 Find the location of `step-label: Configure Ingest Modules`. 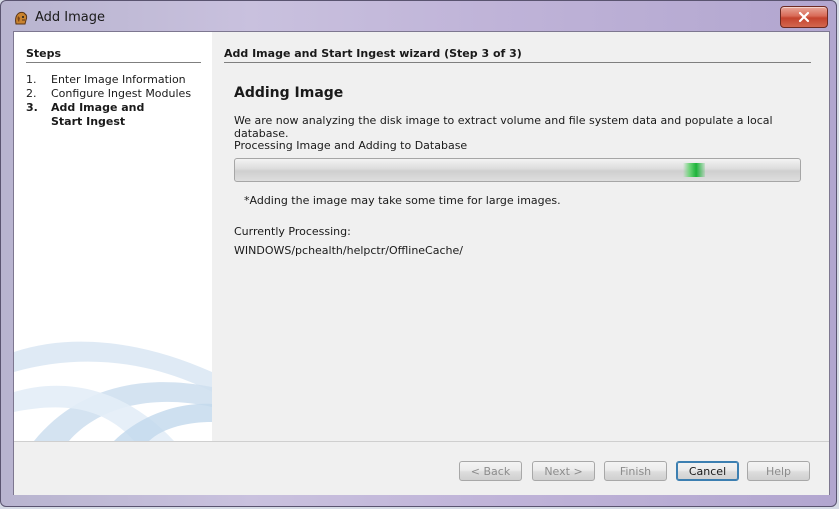

step-label: Configure Ingest Modules is located at coordinates (121, 93).